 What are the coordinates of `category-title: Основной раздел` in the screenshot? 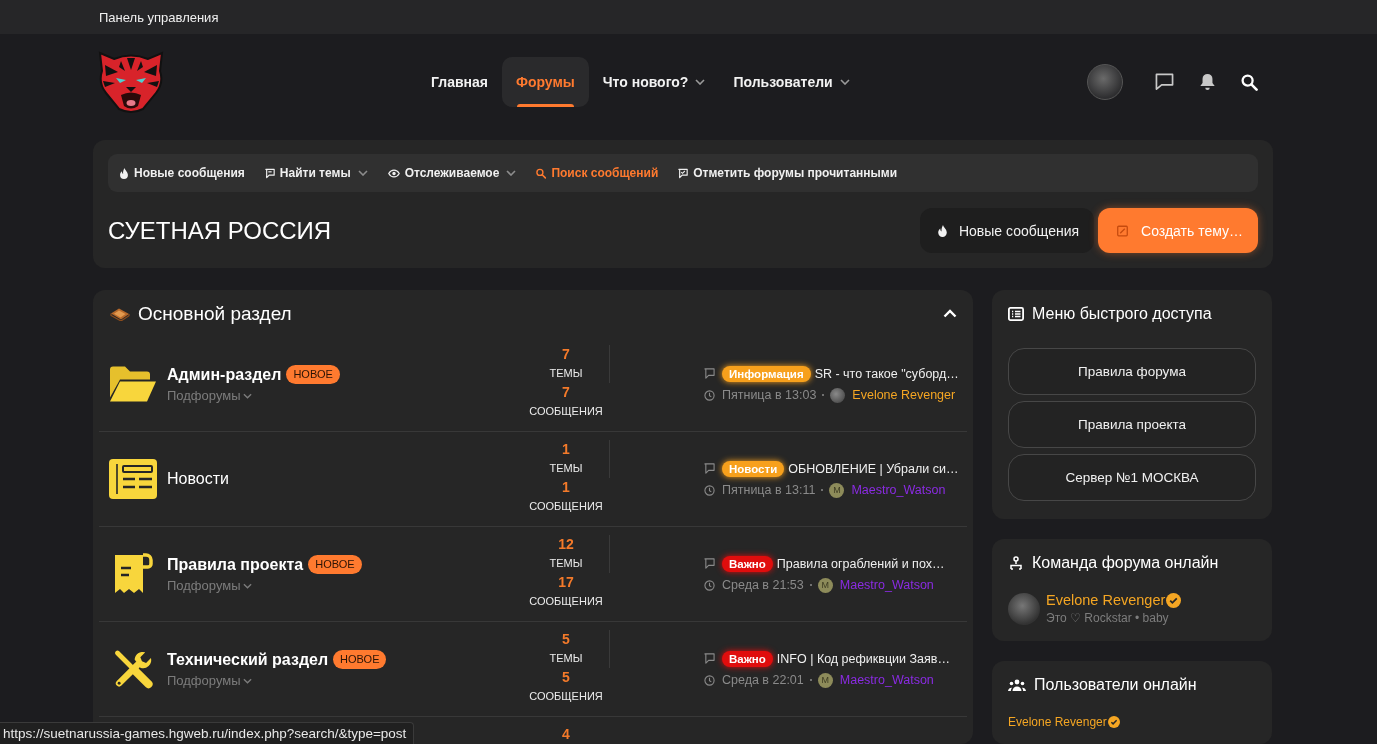 It's located at (215, 313).